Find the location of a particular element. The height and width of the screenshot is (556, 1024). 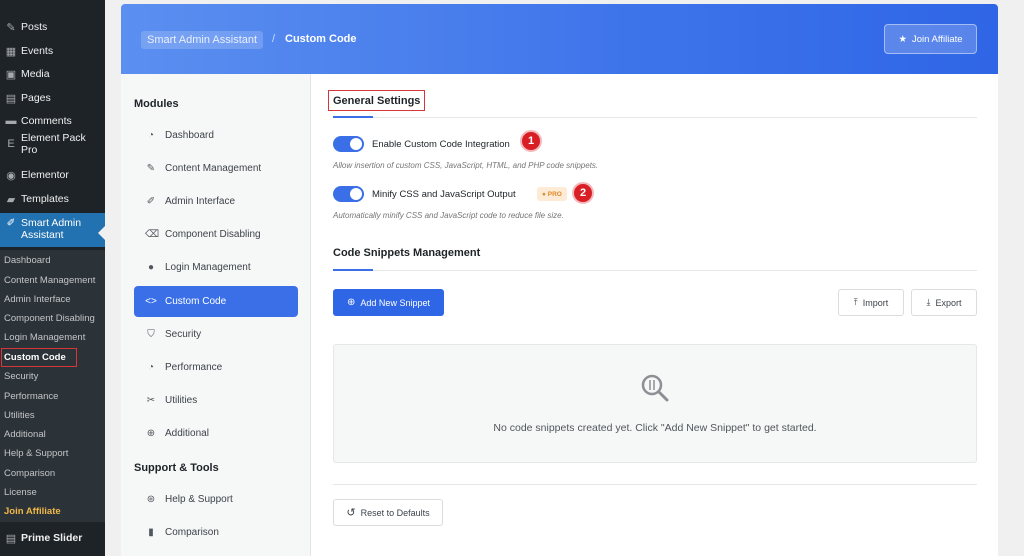

module-nav-label: Security is located at coordinates (183, 334).